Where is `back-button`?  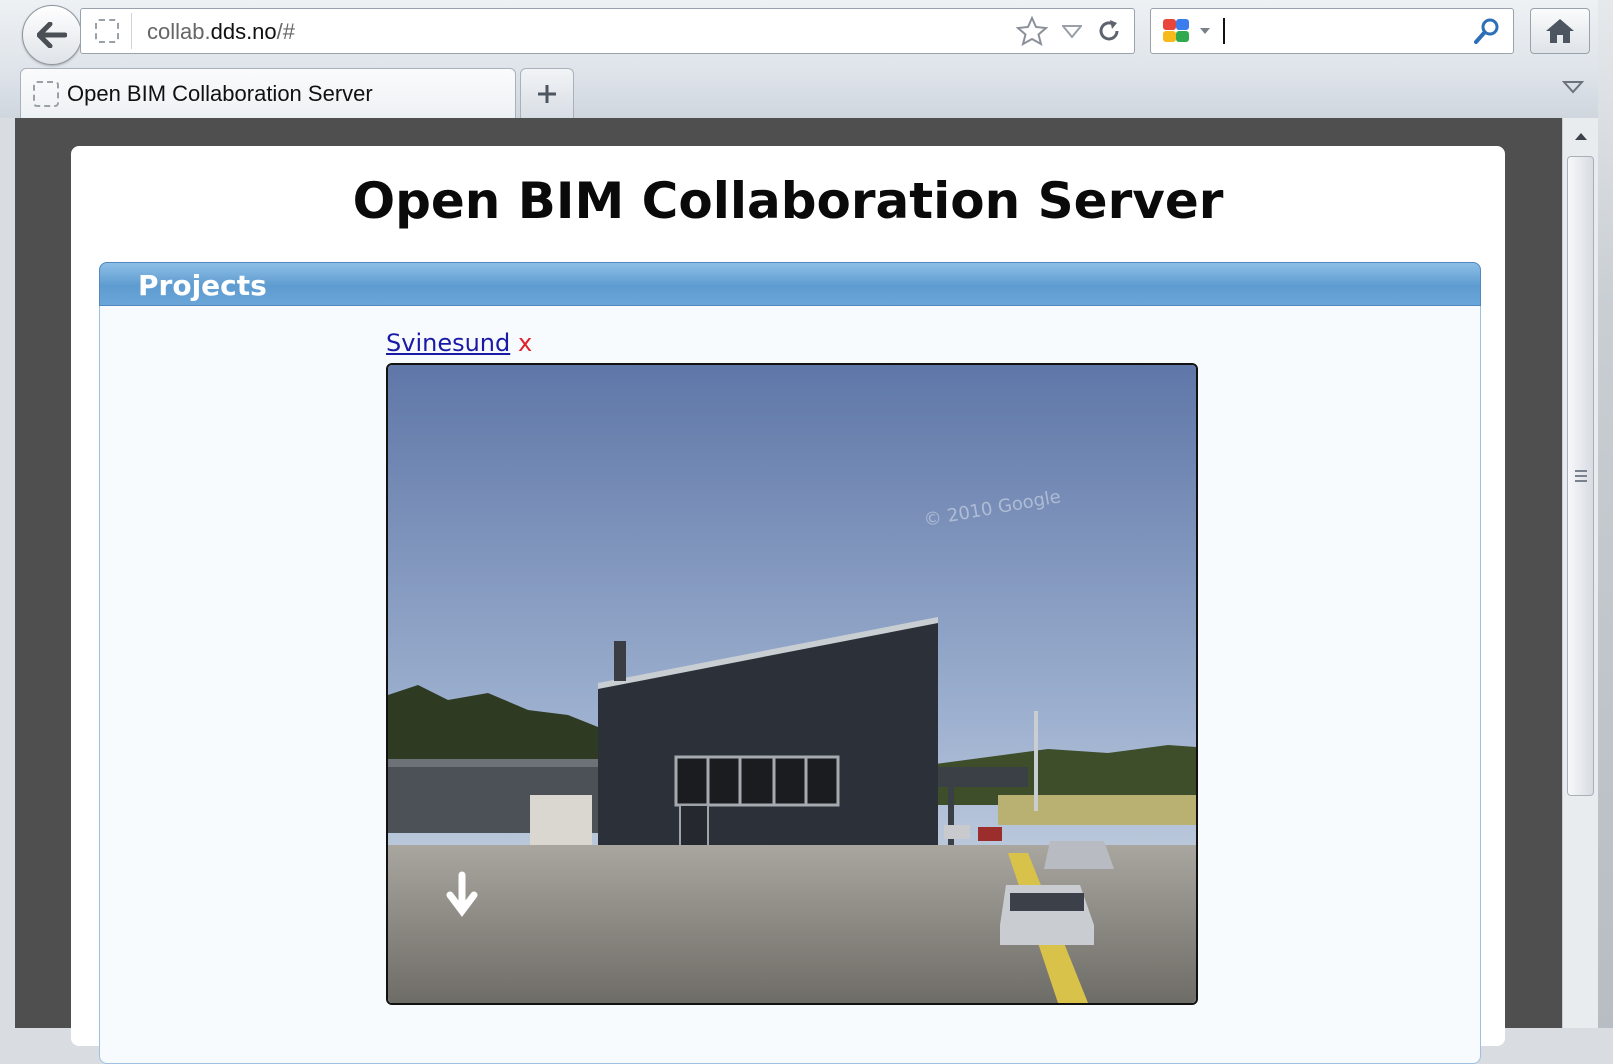 back-button is located at coordinates (52, 35).